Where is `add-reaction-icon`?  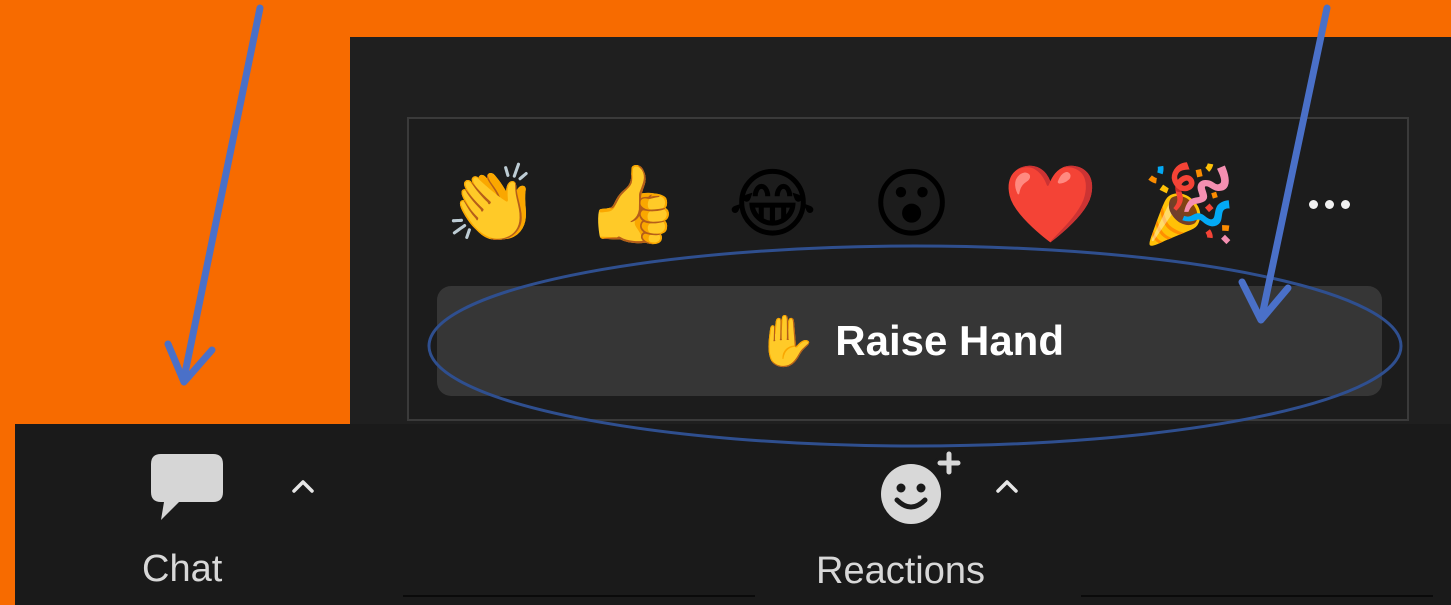
add-reaction-icon is located at coordinates (921, 486).